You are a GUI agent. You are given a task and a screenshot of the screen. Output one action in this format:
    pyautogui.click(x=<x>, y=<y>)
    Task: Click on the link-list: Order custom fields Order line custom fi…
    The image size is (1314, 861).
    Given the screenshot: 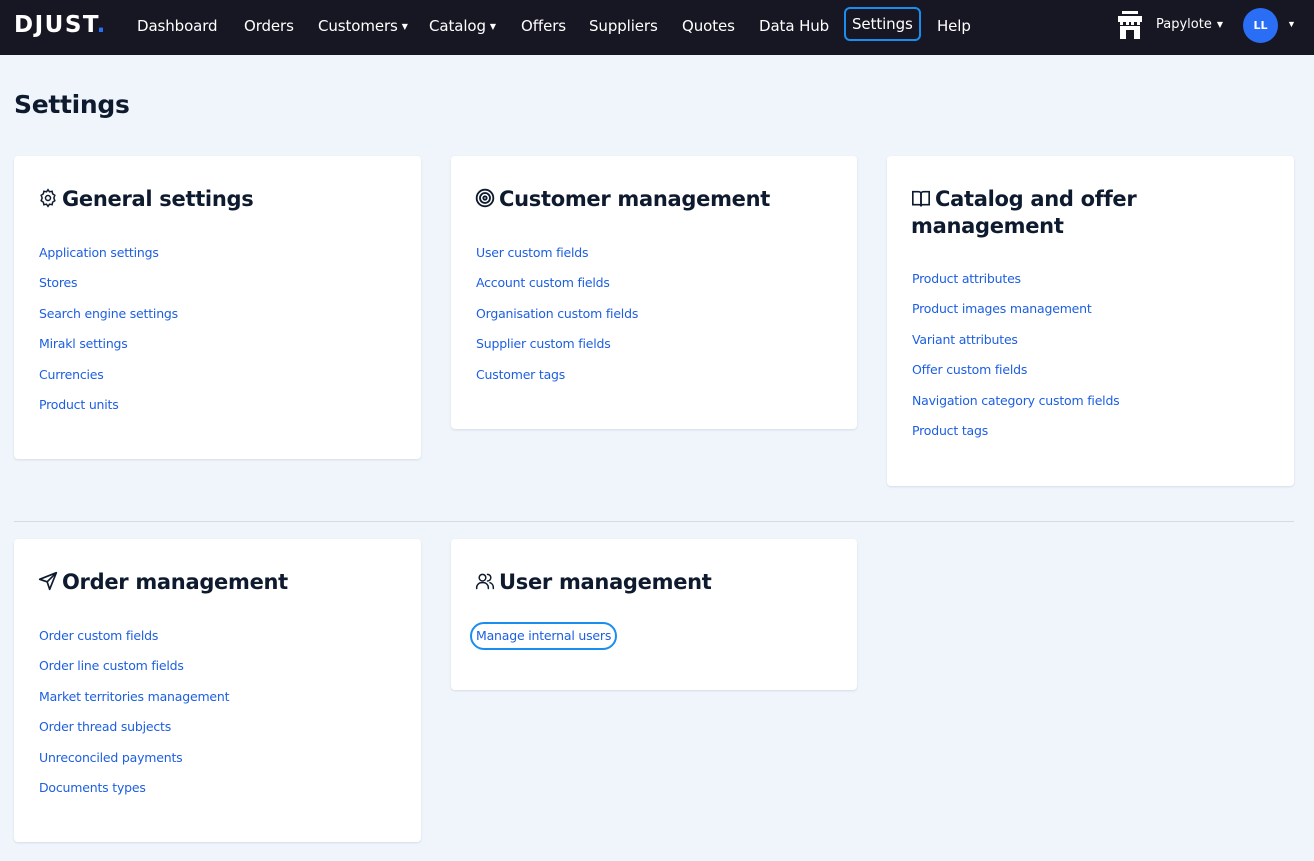 What is the action you would take?
    pyautogui.click(x=134, y=719)
    